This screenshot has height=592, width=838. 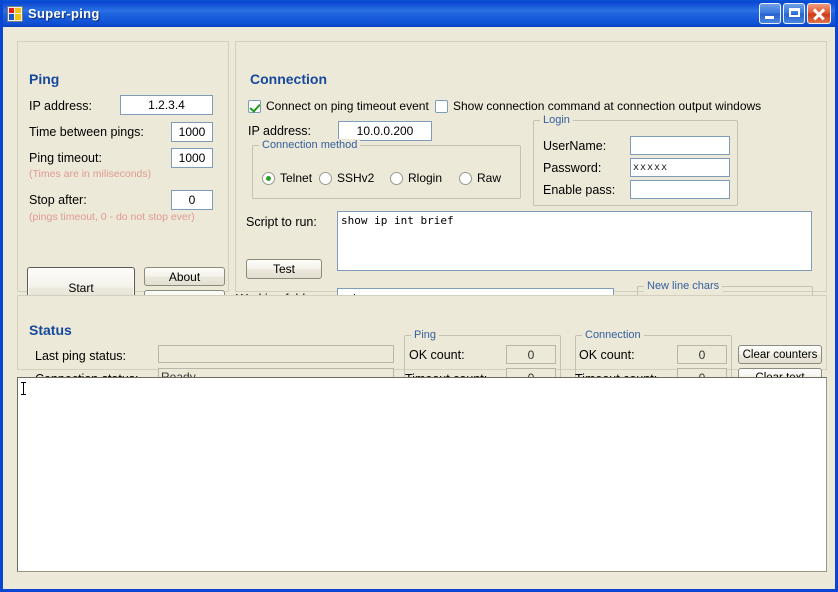 What do you see at coordinates (613, 335) in the screenshot?
I see `connection-counters-group-title: Connection` at bounding box center [613, 335].